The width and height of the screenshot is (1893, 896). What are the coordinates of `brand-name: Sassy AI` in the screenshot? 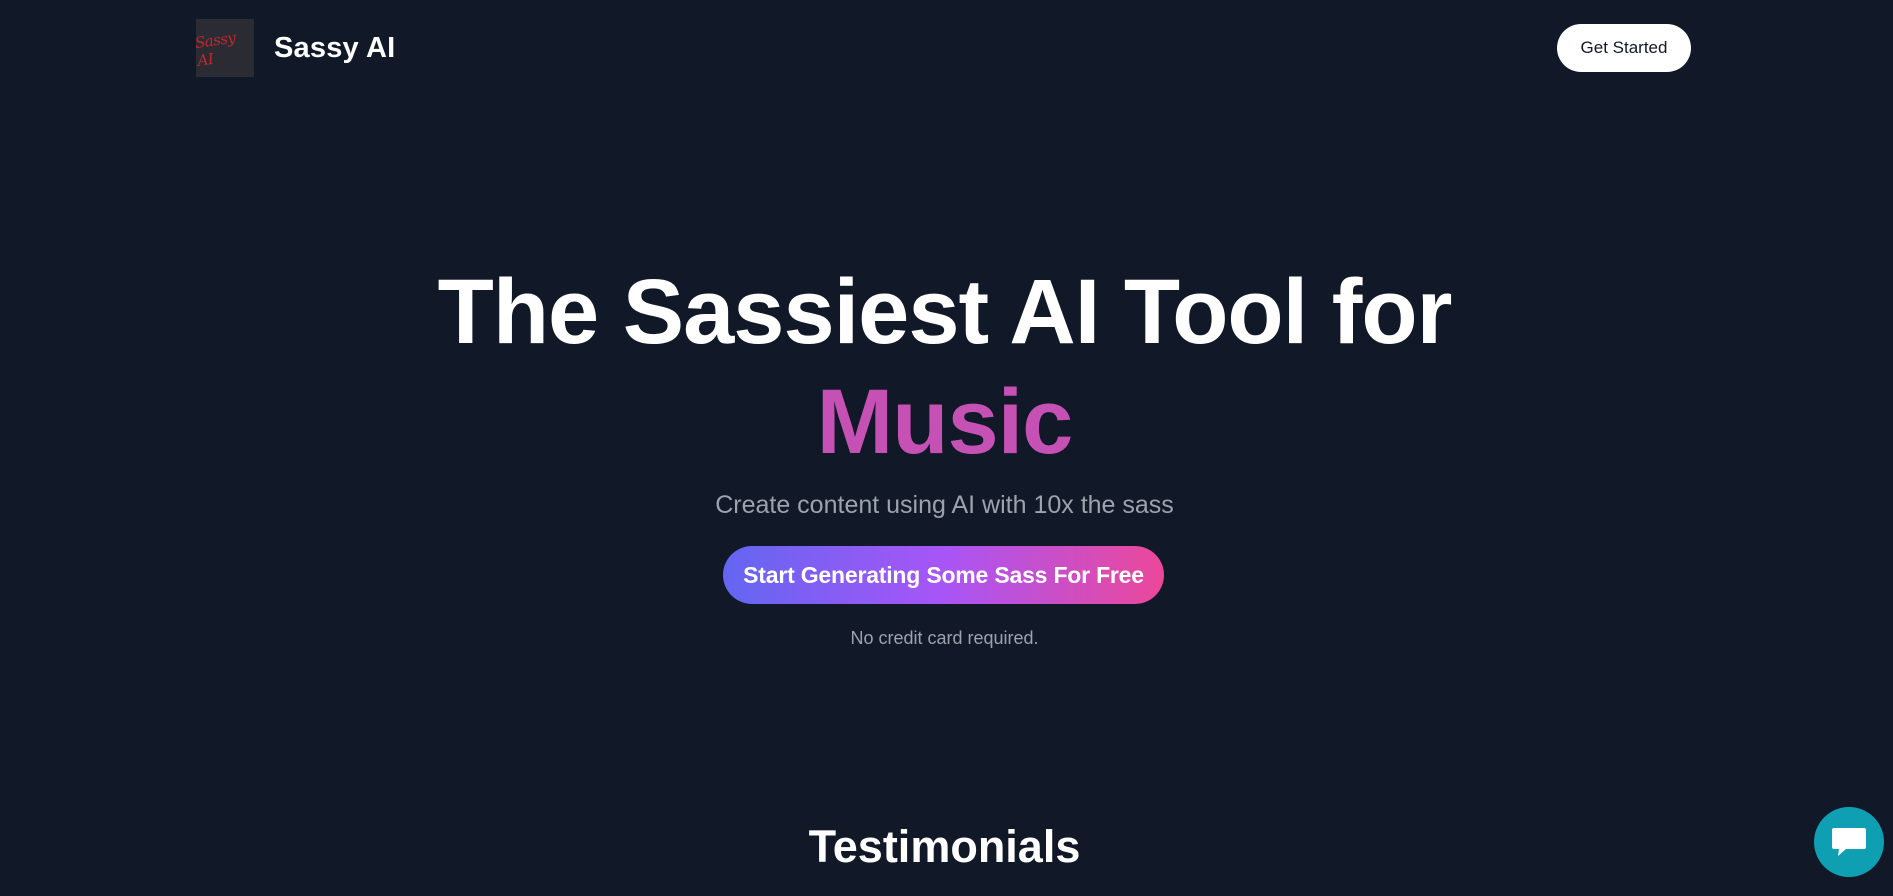 It's located at (335, 47).